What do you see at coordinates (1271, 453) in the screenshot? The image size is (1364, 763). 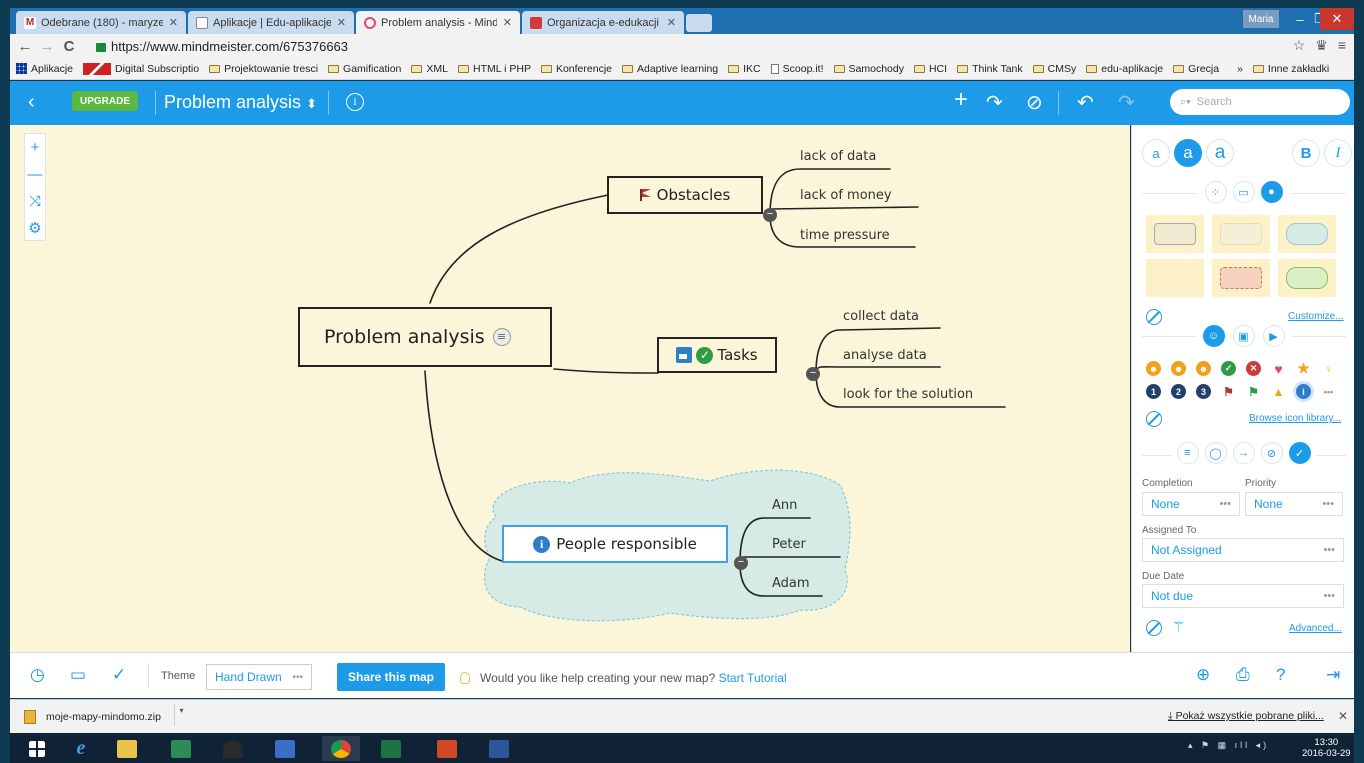 I see `chain-link-tab-icon: ⊘` at bounding box center [1271, 453].